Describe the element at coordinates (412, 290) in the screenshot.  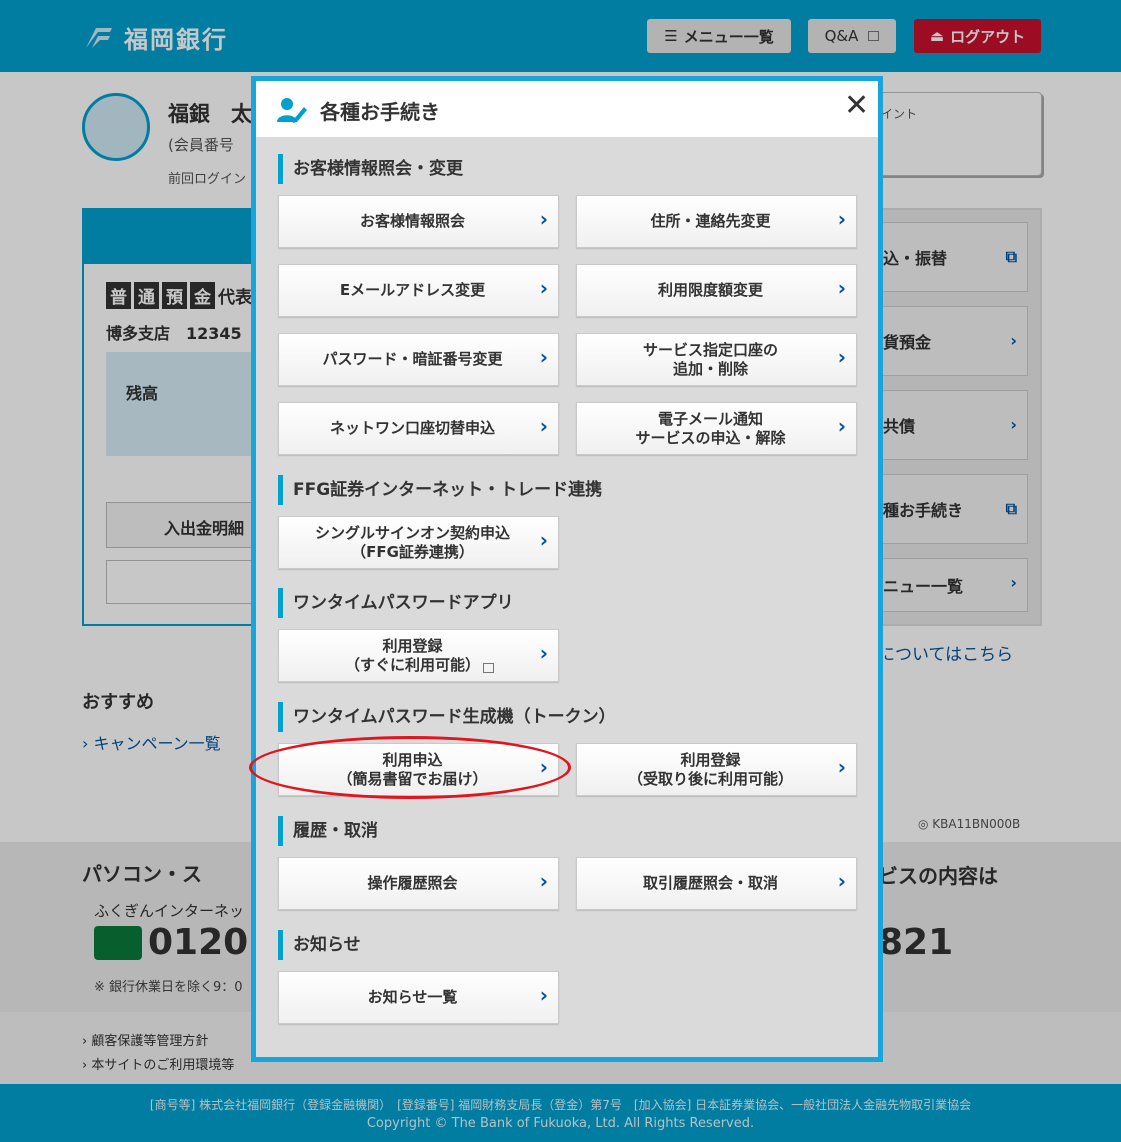
I see `button-label: Eメールアドレス変更` at that location.